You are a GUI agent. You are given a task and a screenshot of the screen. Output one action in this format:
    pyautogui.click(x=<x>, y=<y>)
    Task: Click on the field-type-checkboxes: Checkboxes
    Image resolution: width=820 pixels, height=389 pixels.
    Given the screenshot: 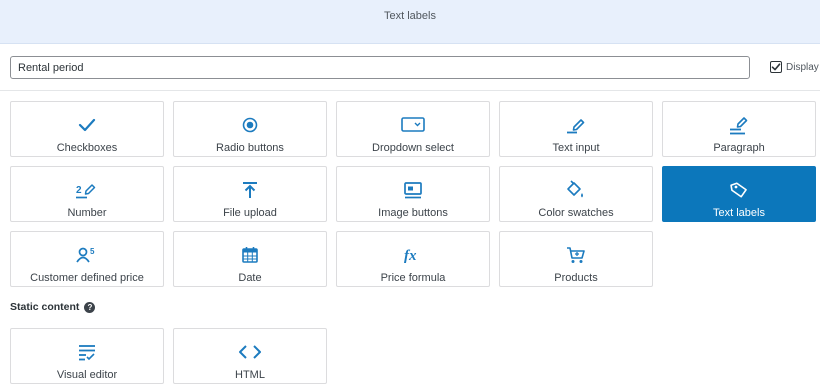 What is the action you would take?
    pyautogui.click(x=87, y=129)
    